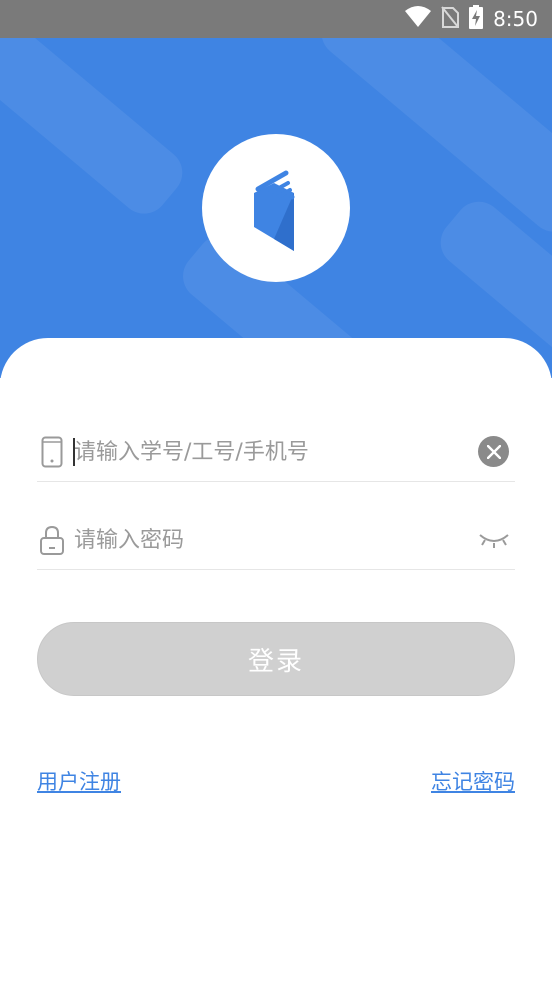  Describe the element at coordinates (74, 452) in the screenshot. I see `text-cursor` at that location.